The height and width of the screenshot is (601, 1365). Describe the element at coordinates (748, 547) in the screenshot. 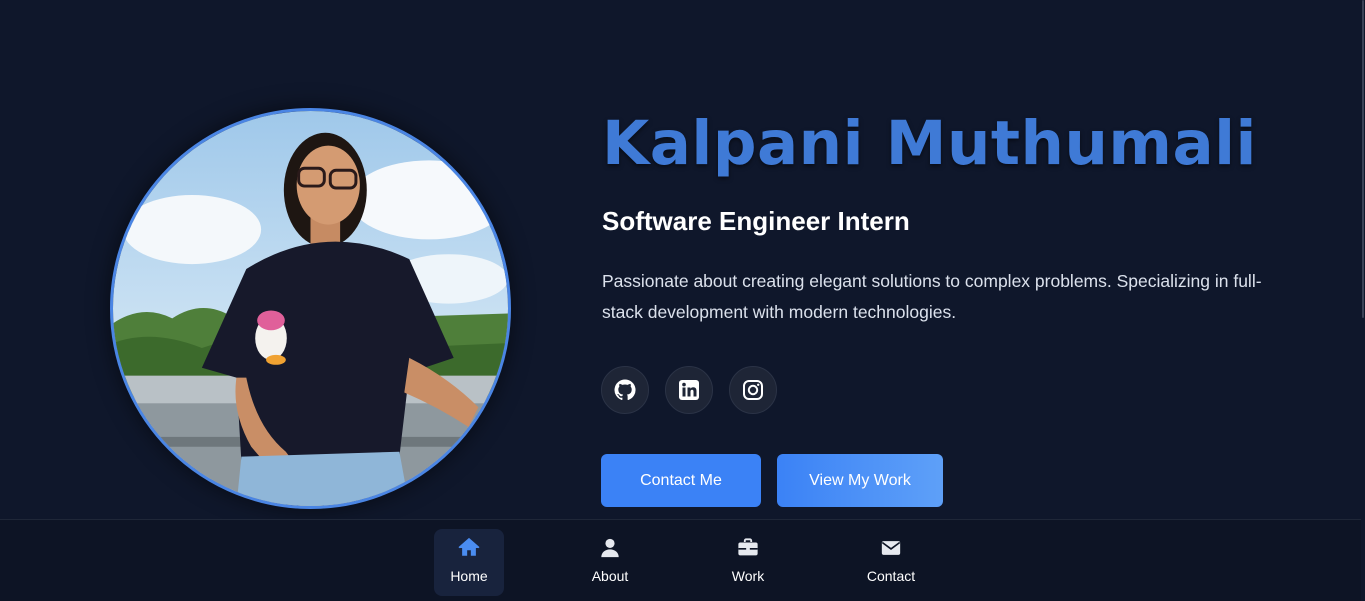

I see `briefcase-icon` at that location.